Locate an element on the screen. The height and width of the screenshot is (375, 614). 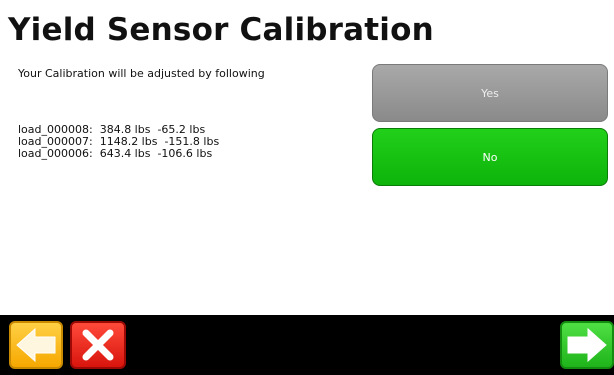
no-button-label: No is located at coordinates (490, 157).